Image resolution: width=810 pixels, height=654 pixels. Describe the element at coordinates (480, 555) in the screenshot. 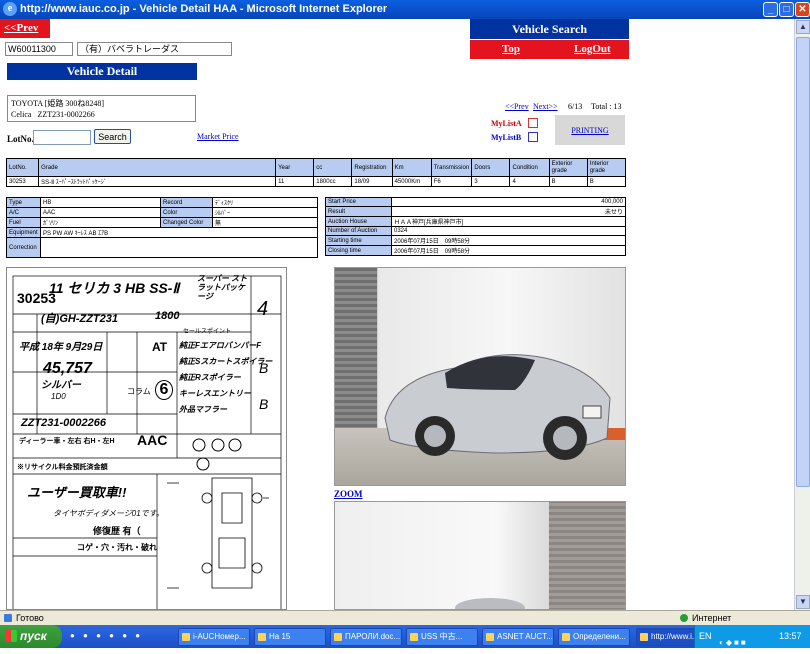

I see `vehicle-photo-rear` at that location.